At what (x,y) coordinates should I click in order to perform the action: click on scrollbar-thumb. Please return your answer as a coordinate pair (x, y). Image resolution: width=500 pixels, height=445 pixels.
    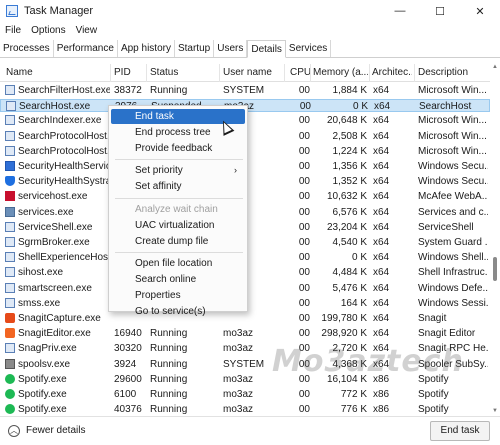
    Looking at the image, I should click on (495, 269).